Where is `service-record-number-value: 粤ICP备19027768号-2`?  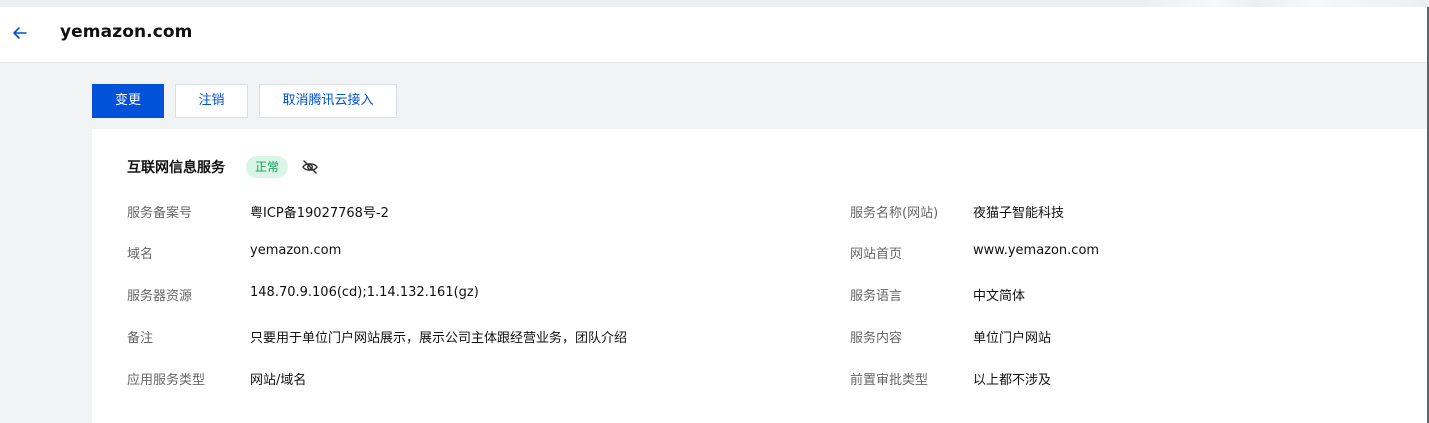 service-record-number-value: 粤ICP备19027768号-2 is located at coordinates (319, 213).